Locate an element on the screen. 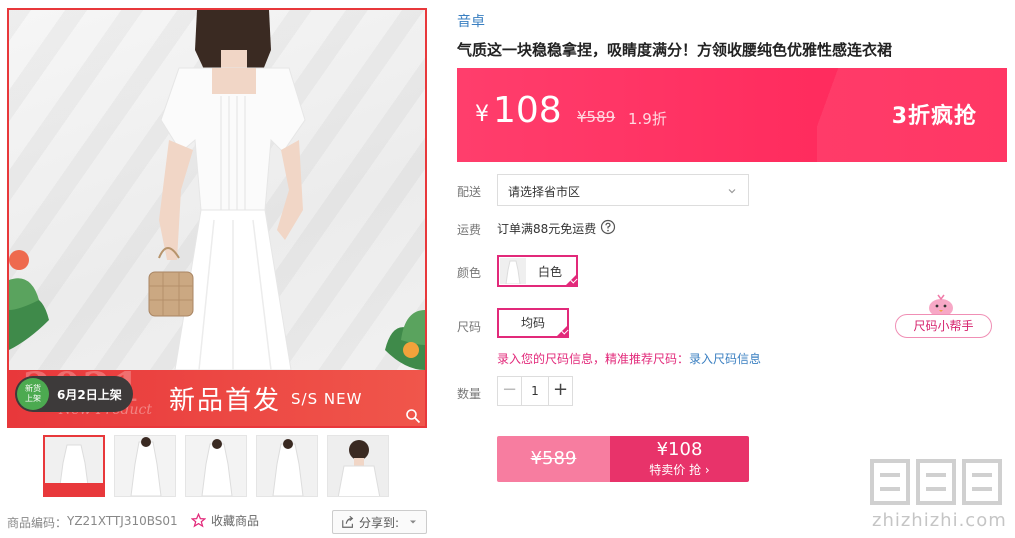 The width and height of the screenshot is (1015, 538). quantity-stepper: − 1 + is located at coordinates (535, 391).